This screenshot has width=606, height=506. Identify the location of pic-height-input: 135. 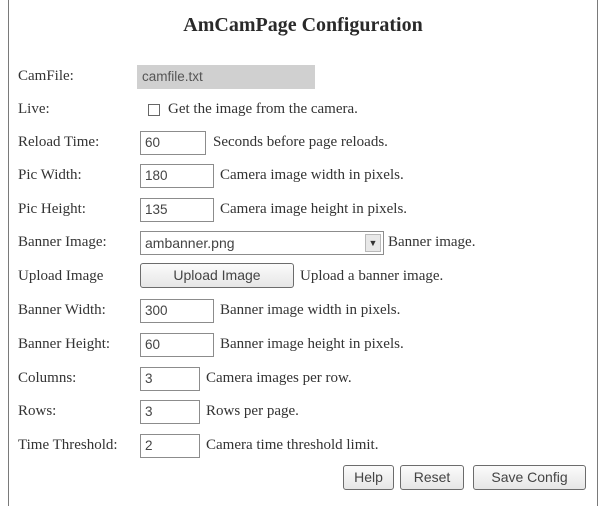
(177, 210).